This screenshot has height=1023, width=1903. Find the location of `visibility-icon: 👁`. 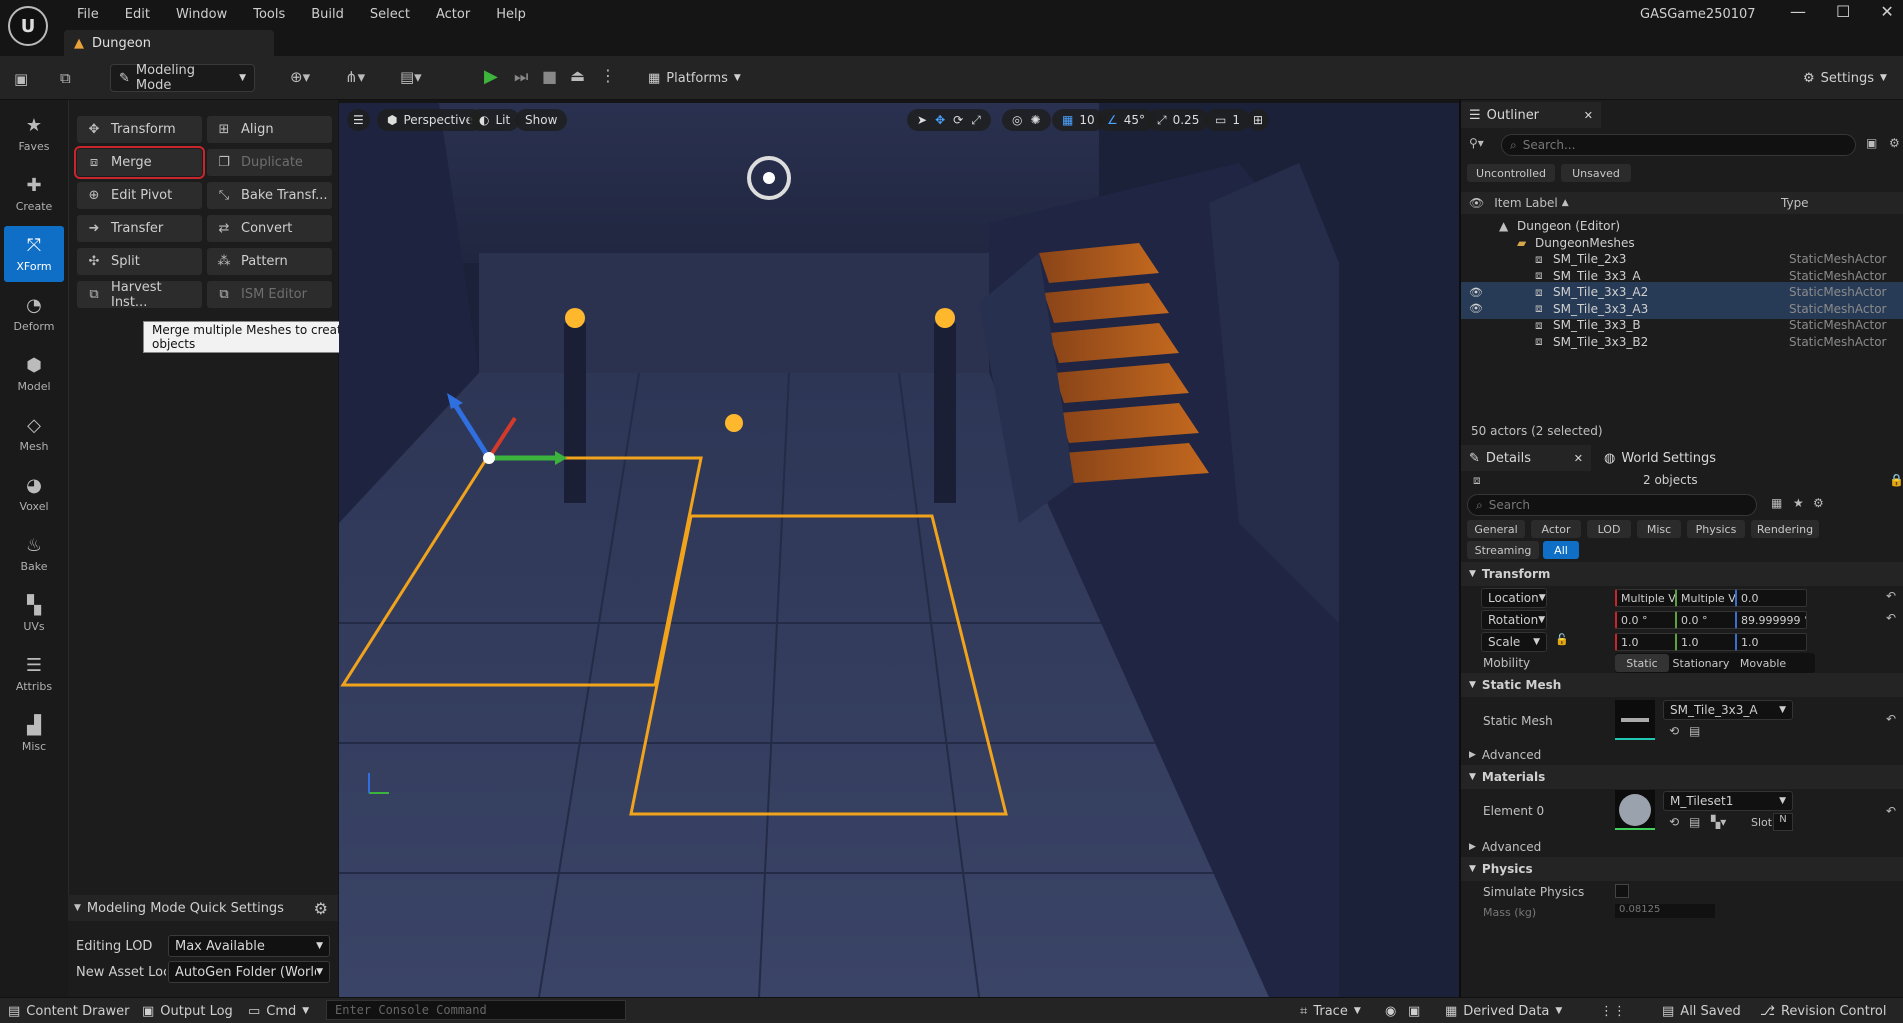

visibility-icon: 👁 is located at coordinates (1476, 308).